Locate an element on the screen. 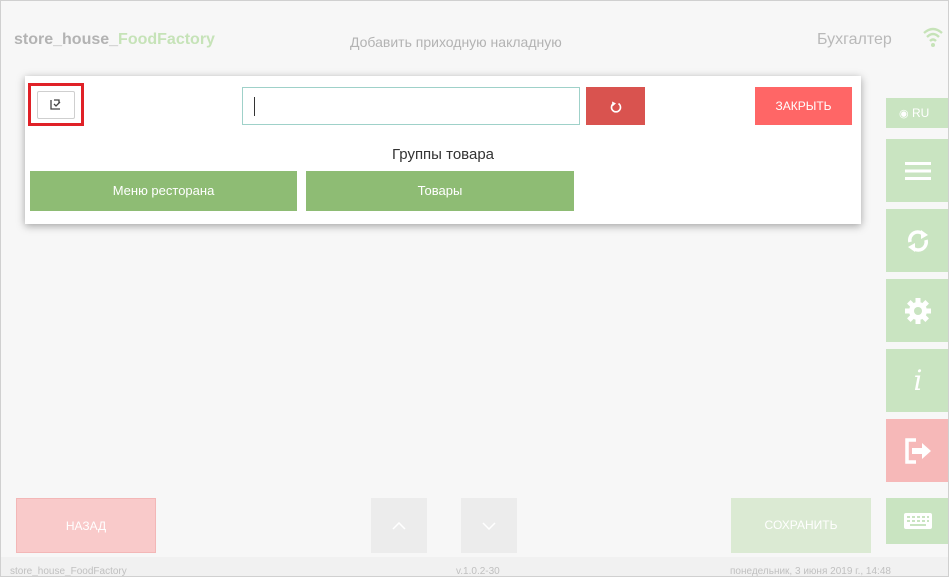 This screenshot has width=949, height=577. hamburger-icon is located at coordinates (918, 170).